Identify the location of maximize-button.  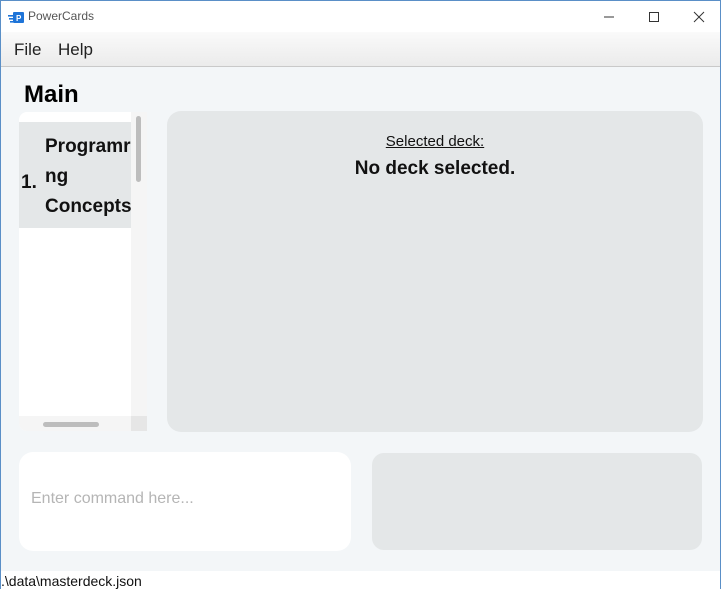
(654, 16).